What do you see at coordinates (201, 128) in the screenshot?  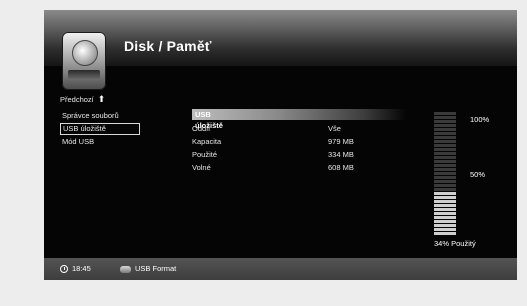 I see `info-label: Oddíl` at bounding box center [201, 128].